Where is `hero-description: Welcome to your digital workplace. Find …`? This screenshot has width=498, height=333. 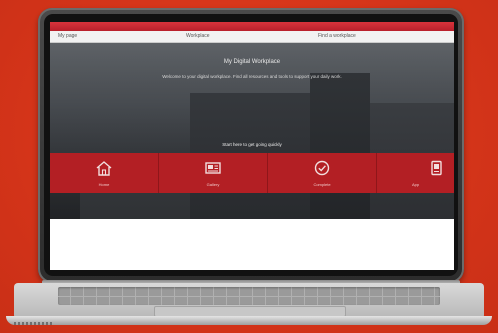
hero-description: Welcome to your digital workplace. Find … is located at coordinates (252, 76).